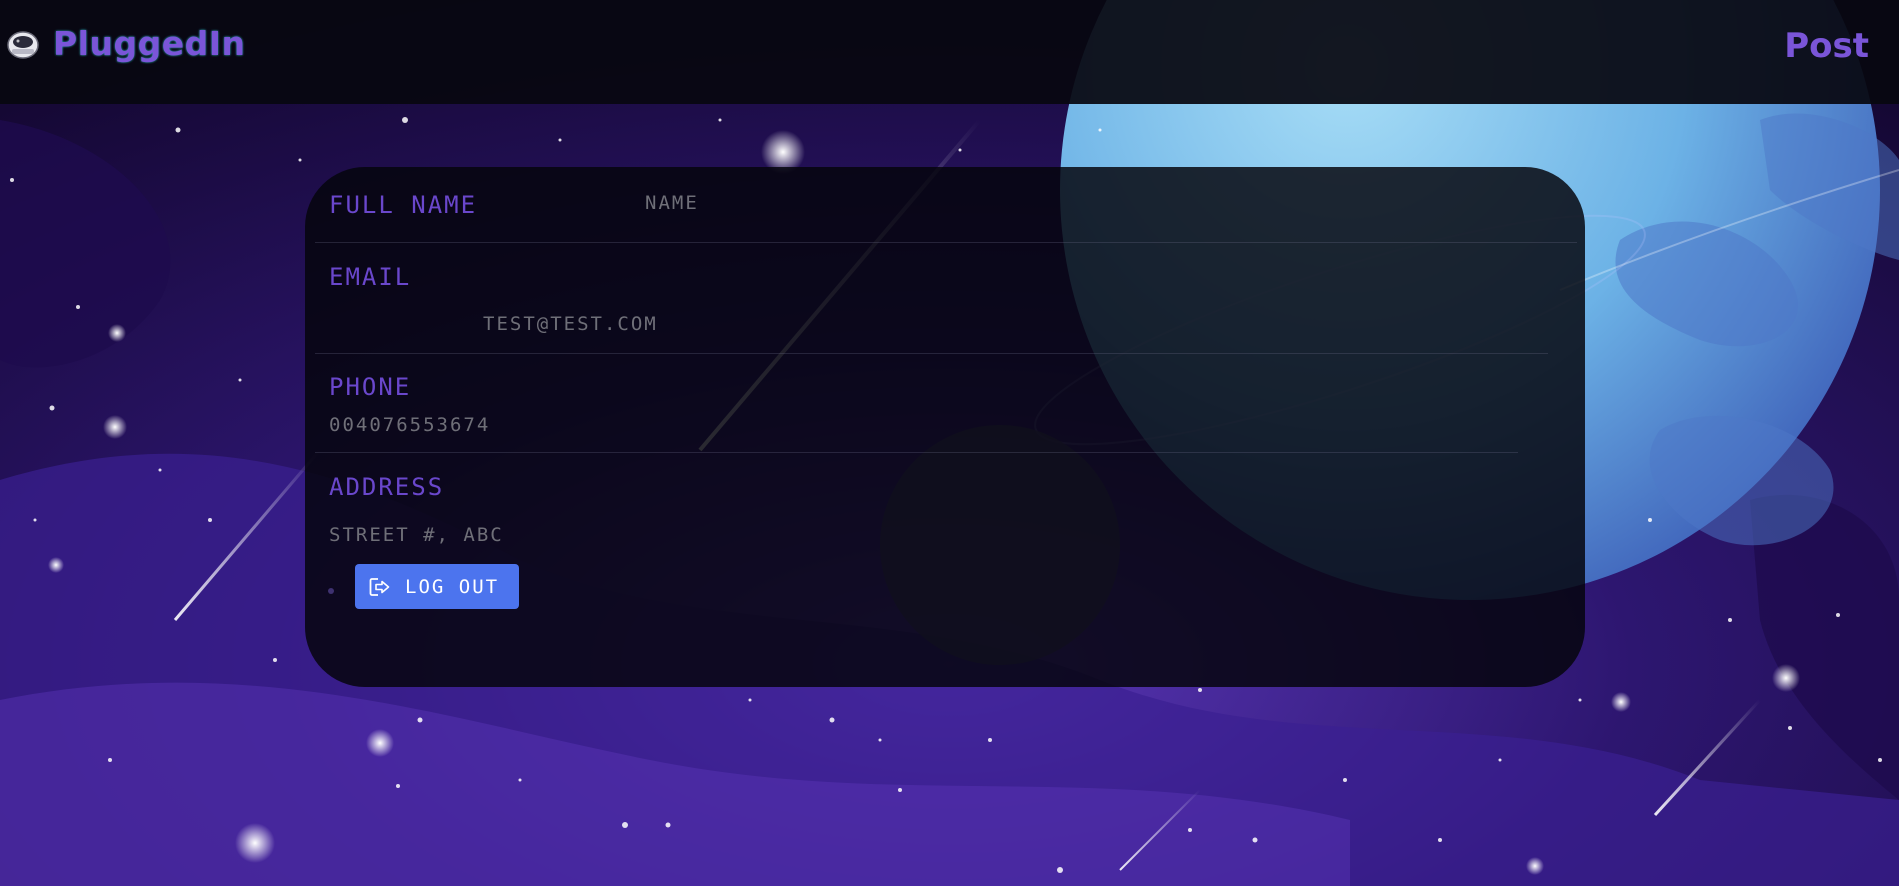 This screenshot has width=1899, height=886. What do you see at coordinates (331, 591) in the screenshot?
I see `list-bullet` at bounding box center [331, 591].